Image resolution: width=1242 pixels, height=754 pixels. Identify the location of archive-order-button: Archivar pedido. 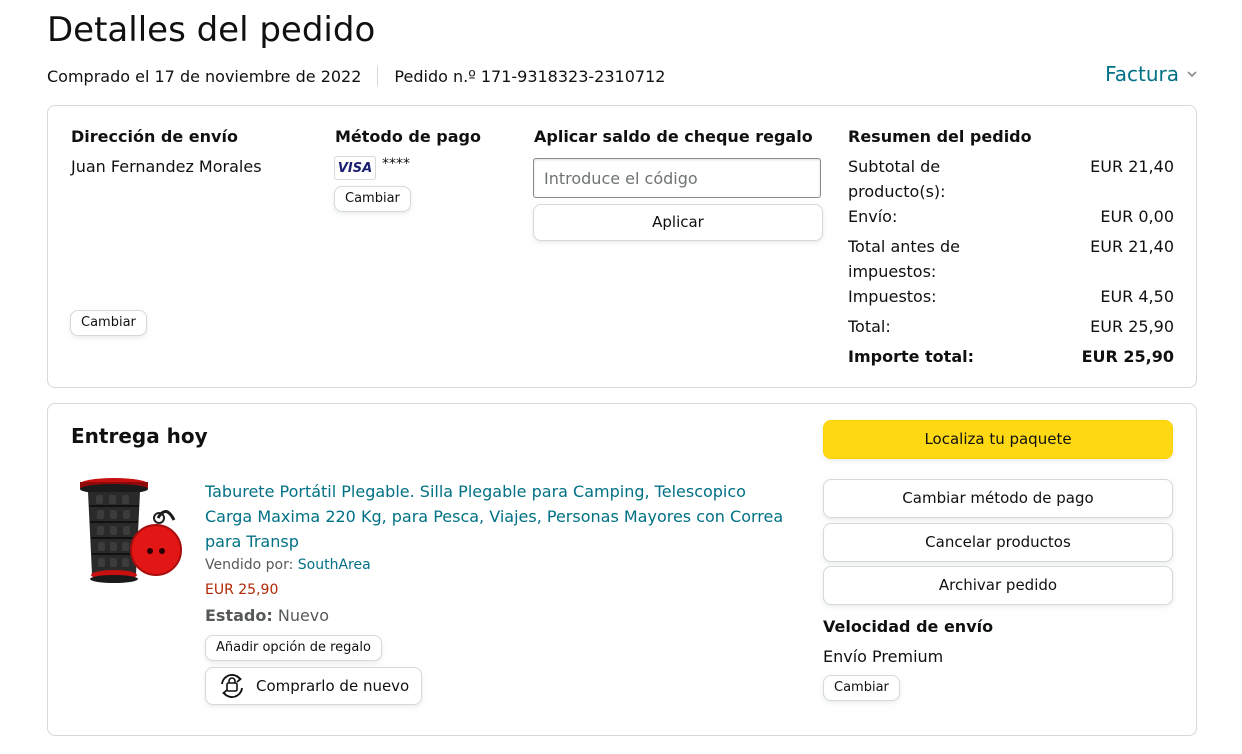
(998, 585).